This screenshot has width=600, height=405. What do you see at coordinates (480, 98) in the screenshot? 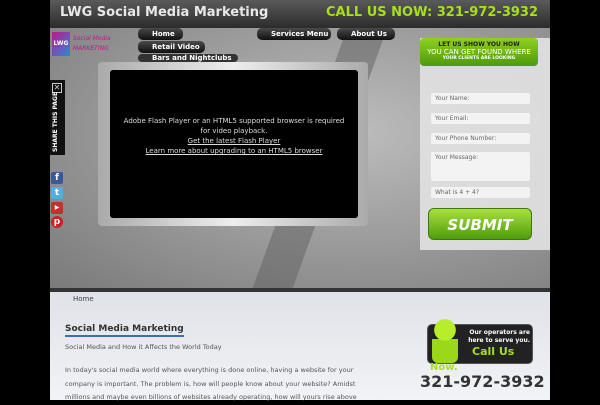
I see `name-input: Your Name:` at bounding box center [480, 98].